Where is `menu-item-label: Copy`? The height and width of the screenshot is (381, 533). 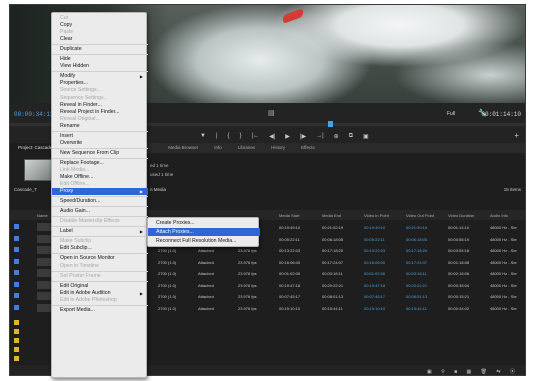 menu-item-label: Copy is located at coordinates (66, 25).